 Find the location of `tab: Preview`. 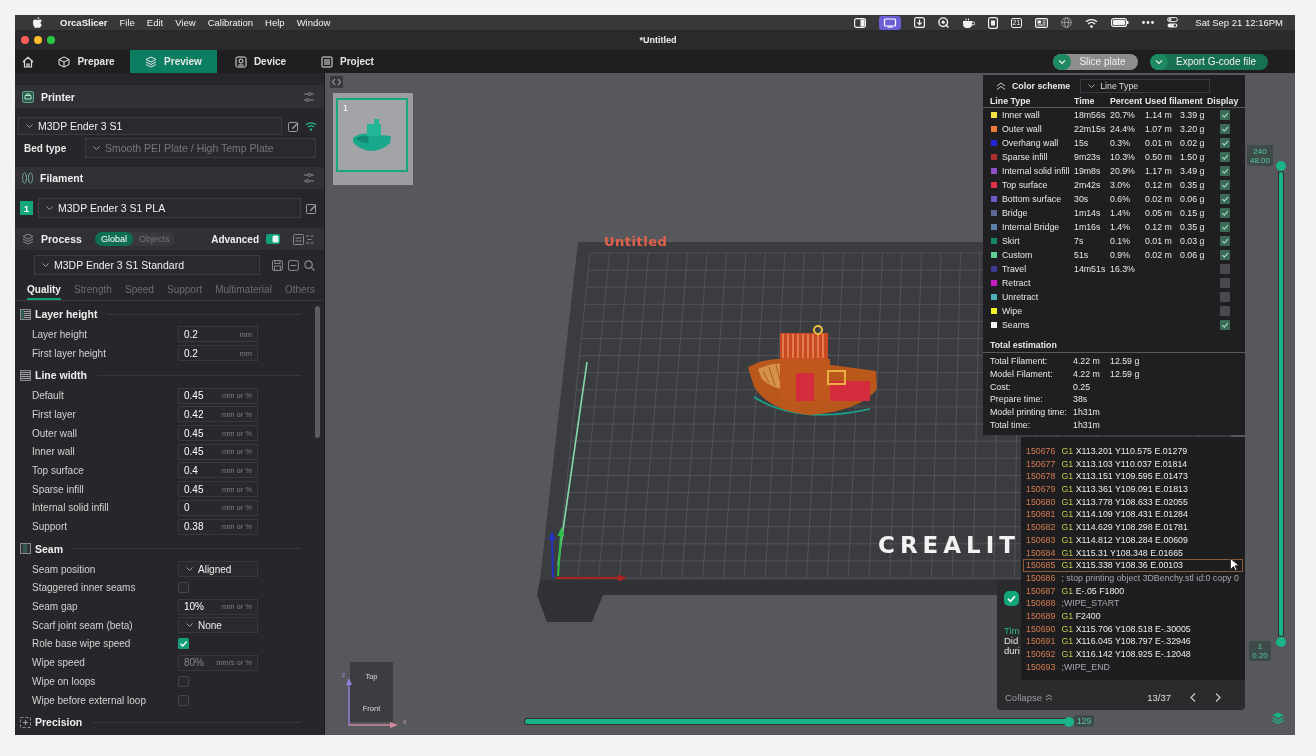

tab: Preview is located at coordinates (173, 61).